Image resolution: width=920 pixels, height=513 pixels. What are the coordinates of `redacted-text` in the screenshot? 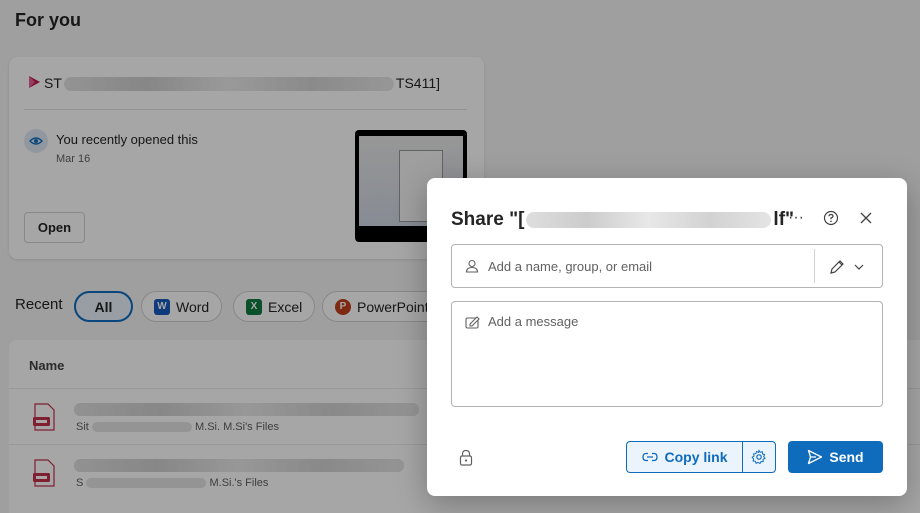 It's located at (649, 219).